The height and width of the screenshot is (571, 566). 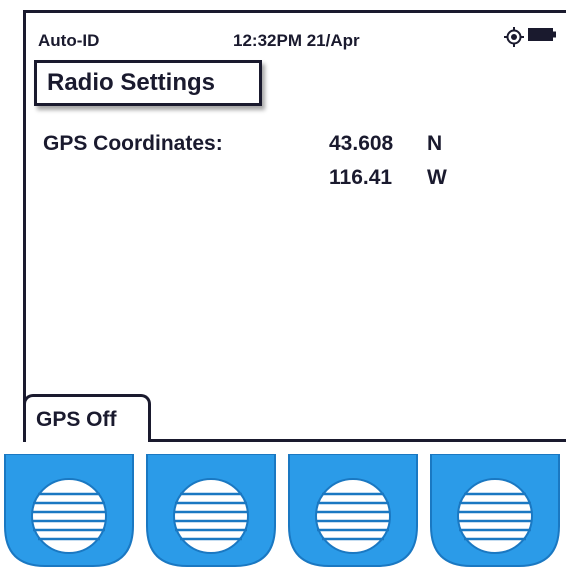 I want to click on longitude-value: 116.41, so click(x=361, y=177).